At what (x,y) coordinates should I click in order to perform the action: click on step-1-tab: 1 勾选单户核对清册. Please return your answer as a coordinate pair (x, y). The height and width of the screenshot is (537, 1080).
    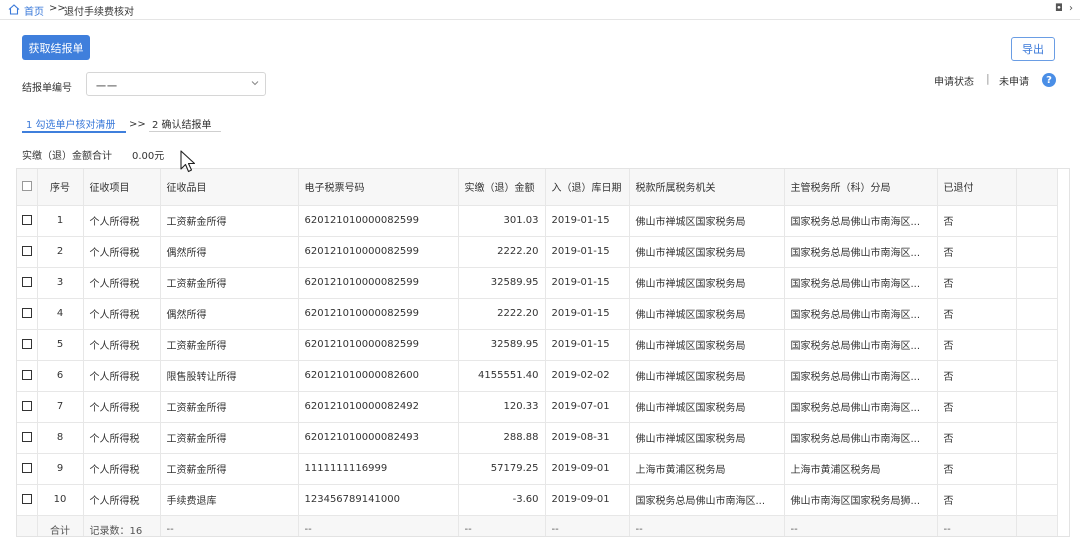
    Looking at the image, I should click on (71, 123).